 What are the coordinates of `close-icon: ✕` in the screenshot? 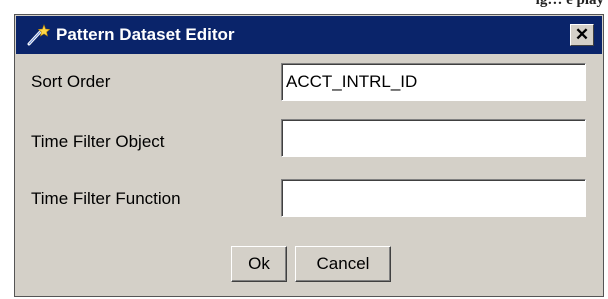 It's located at (582, 34).